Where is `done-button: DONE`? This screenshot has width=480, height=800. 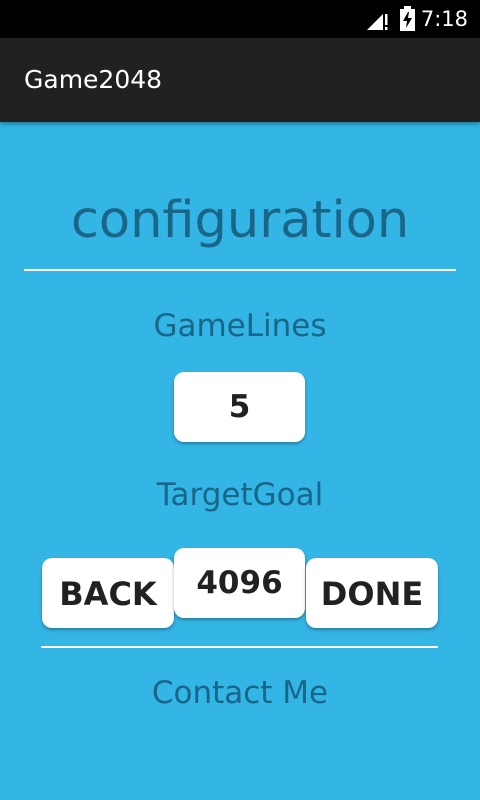
done-button: DONE is located at coordinates (372, 593).